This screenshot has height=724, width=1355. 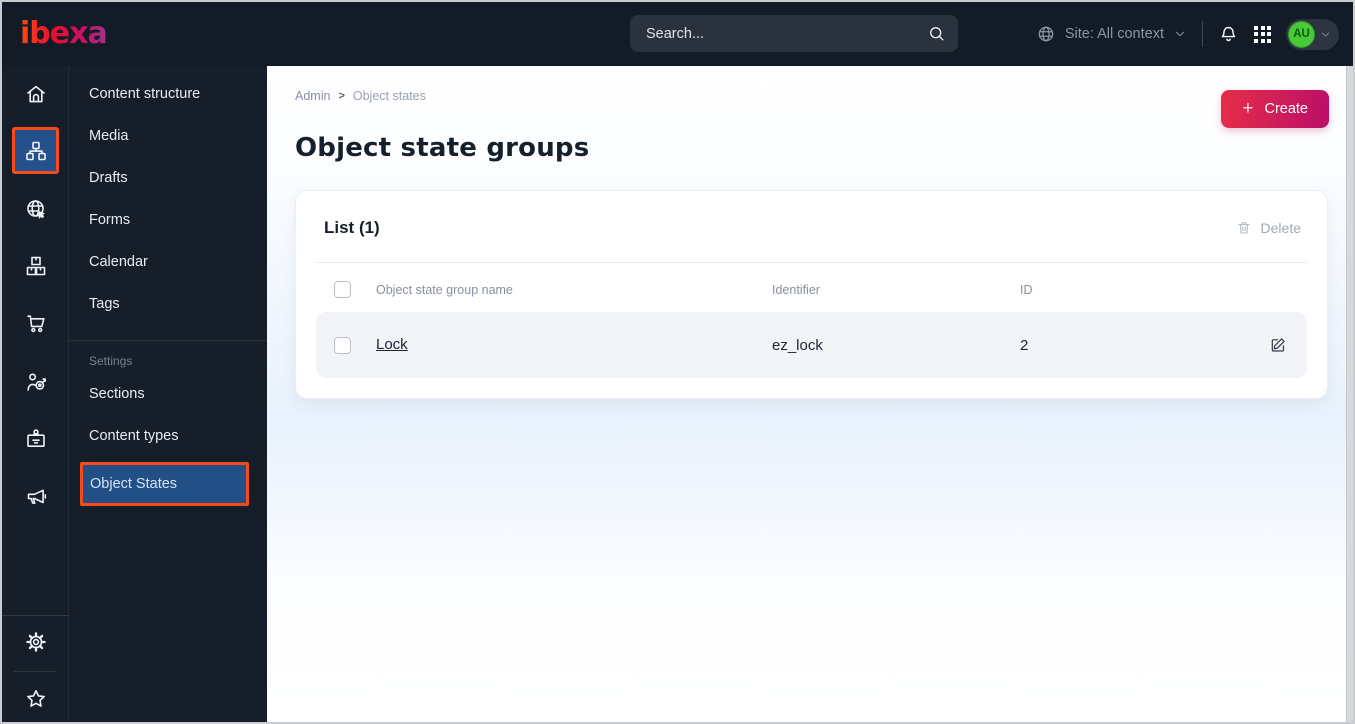 I want to click on edit-button, so click(x=1278, y=345).